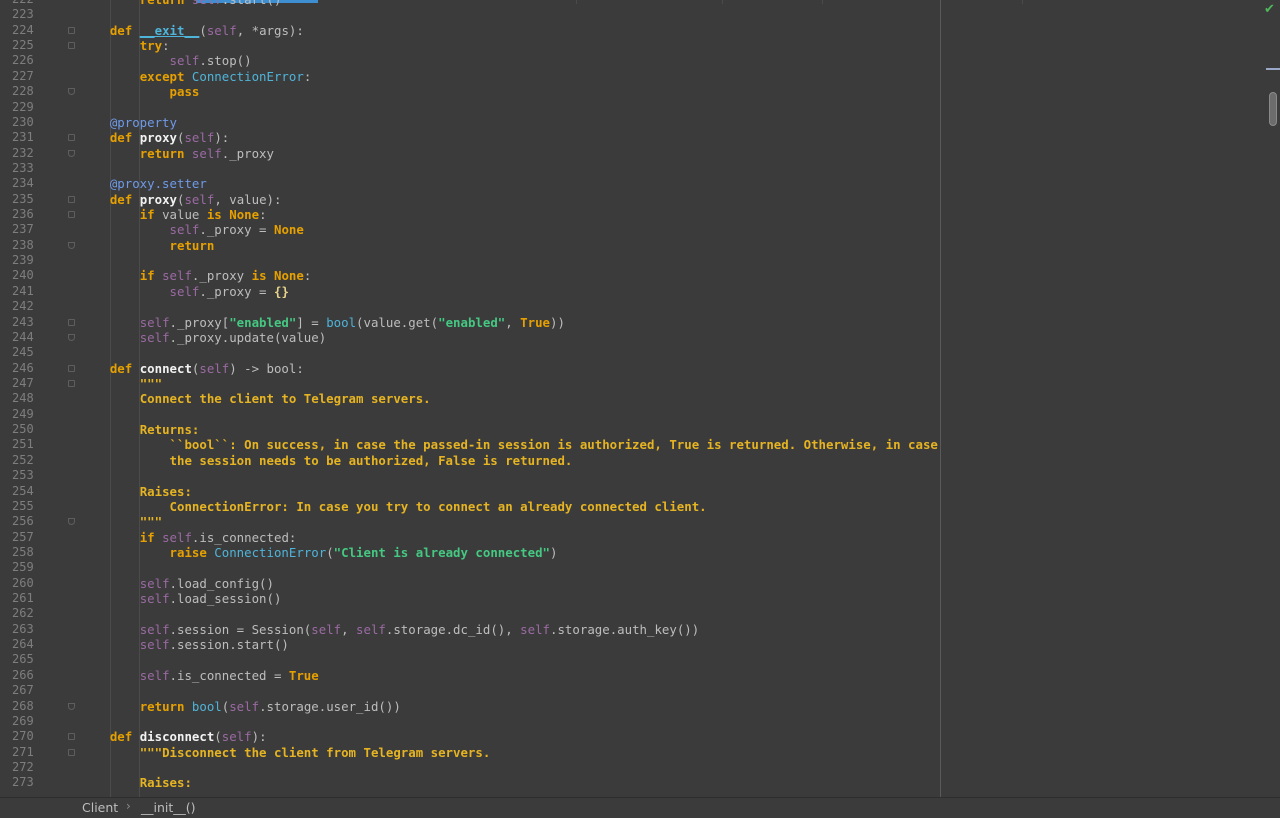 The height and width of the screenshot is (818, 1280). What do you see at coordinates (510, 60) in the screenshot?
I see `code-line: self.stop()` at bounding box center [510, 60].